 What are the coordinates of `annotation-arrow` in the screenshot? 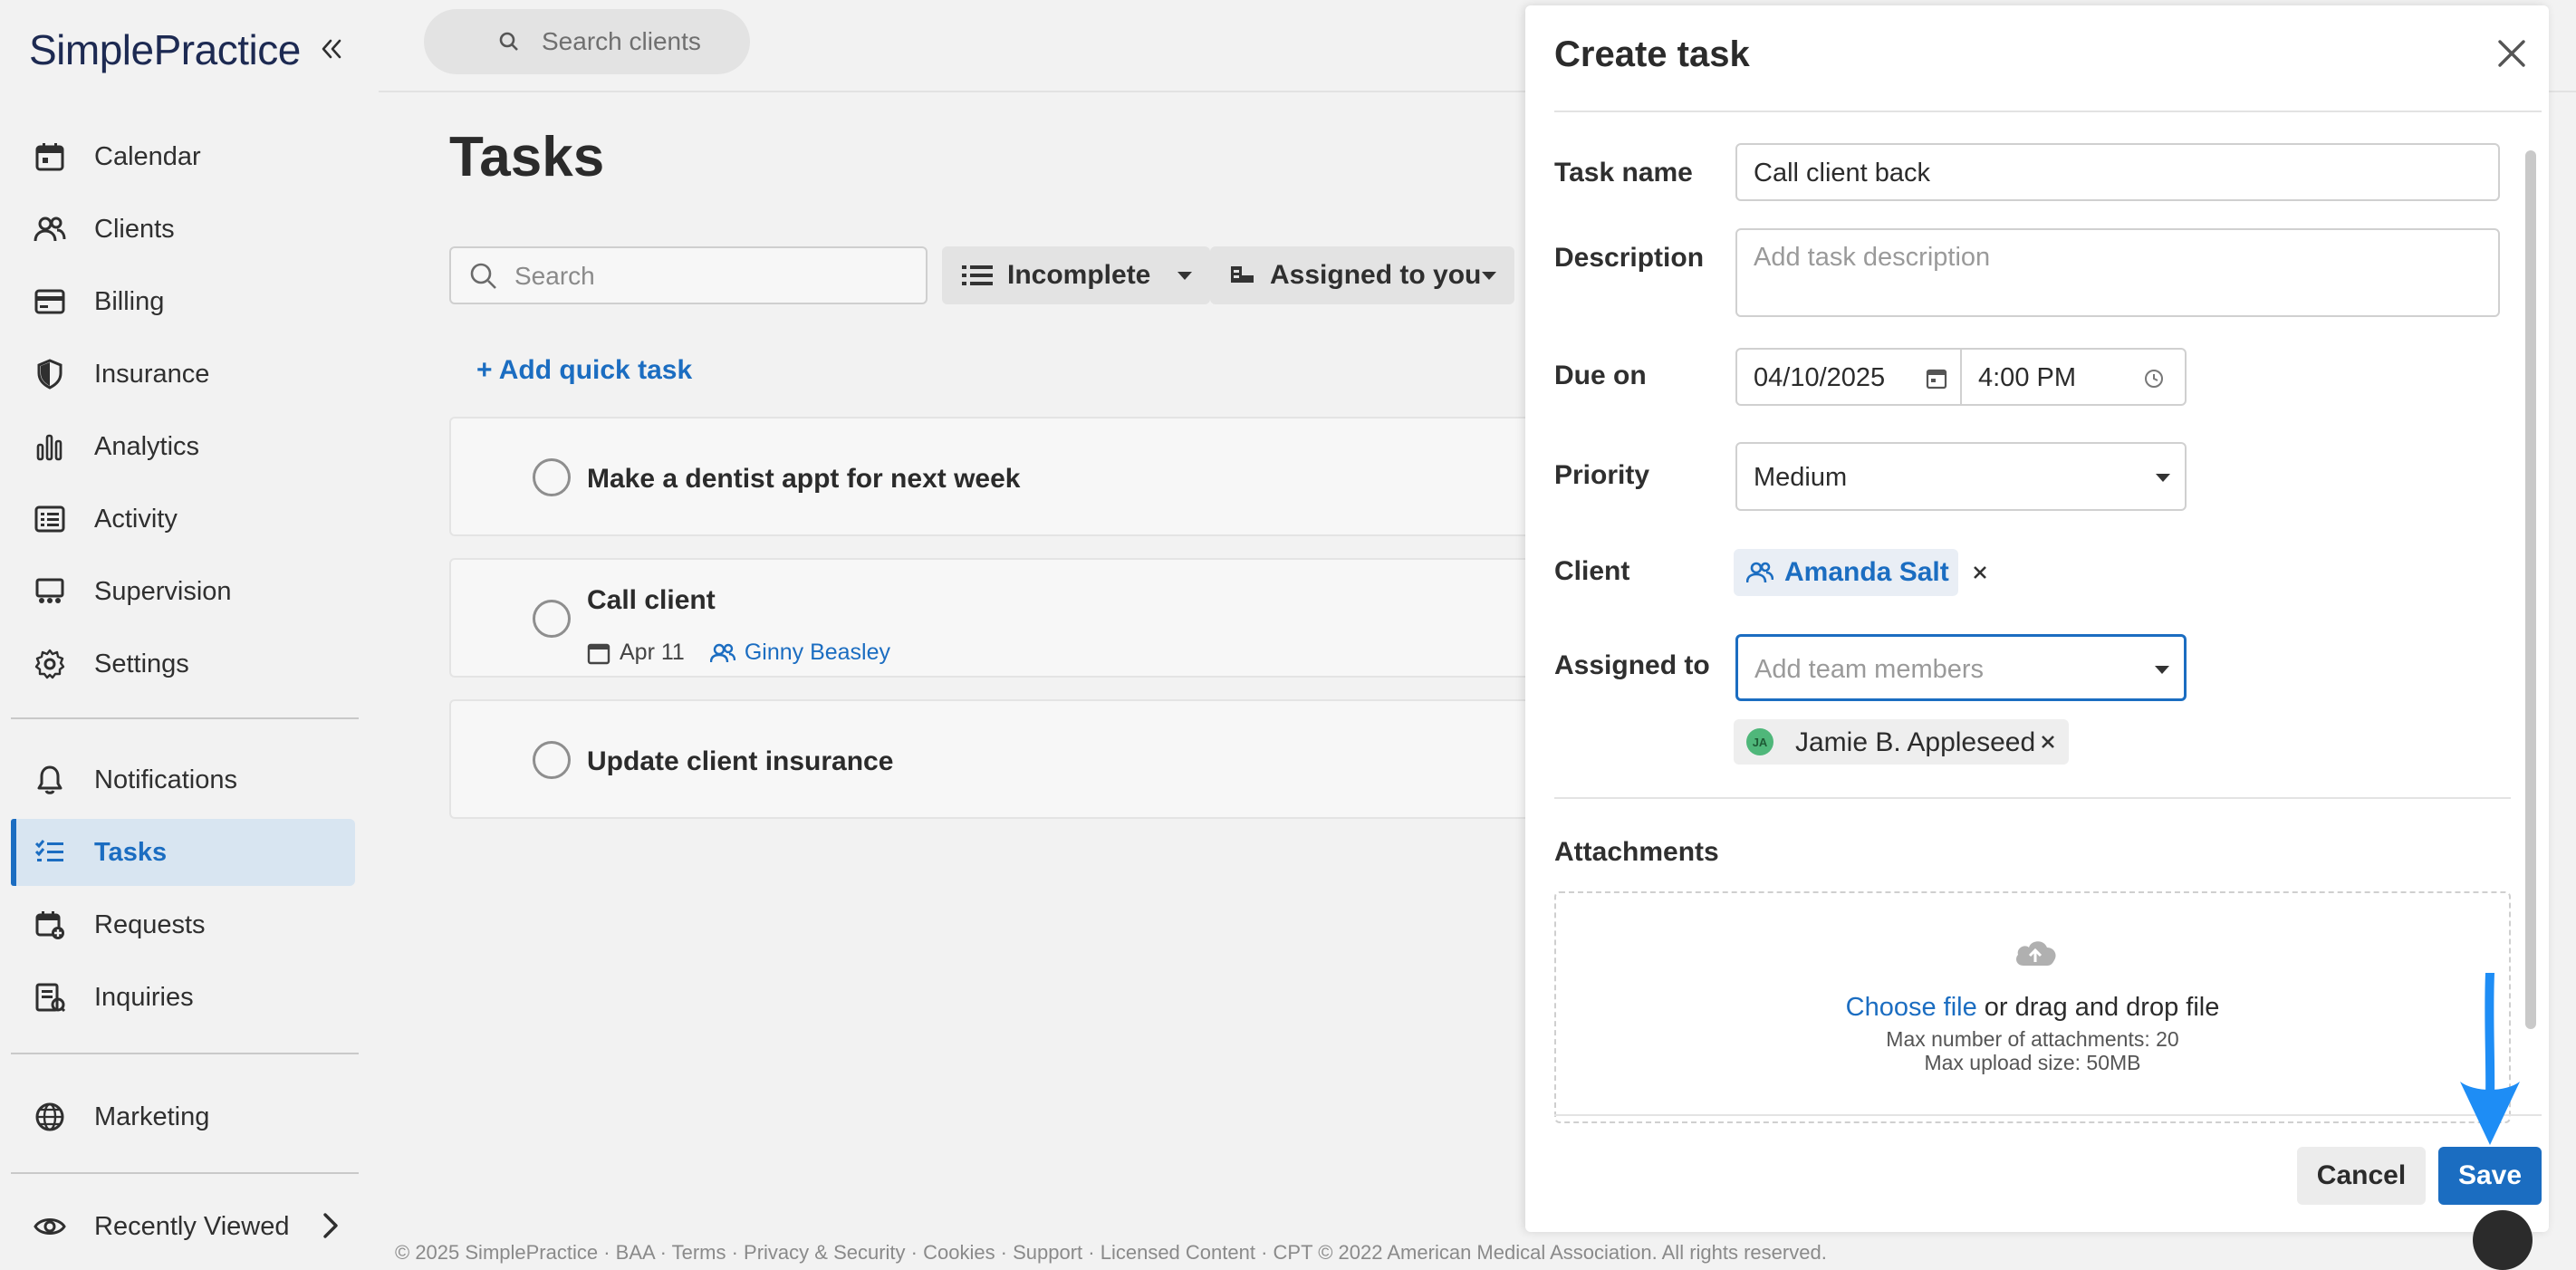 It's located at (2490, 1059).